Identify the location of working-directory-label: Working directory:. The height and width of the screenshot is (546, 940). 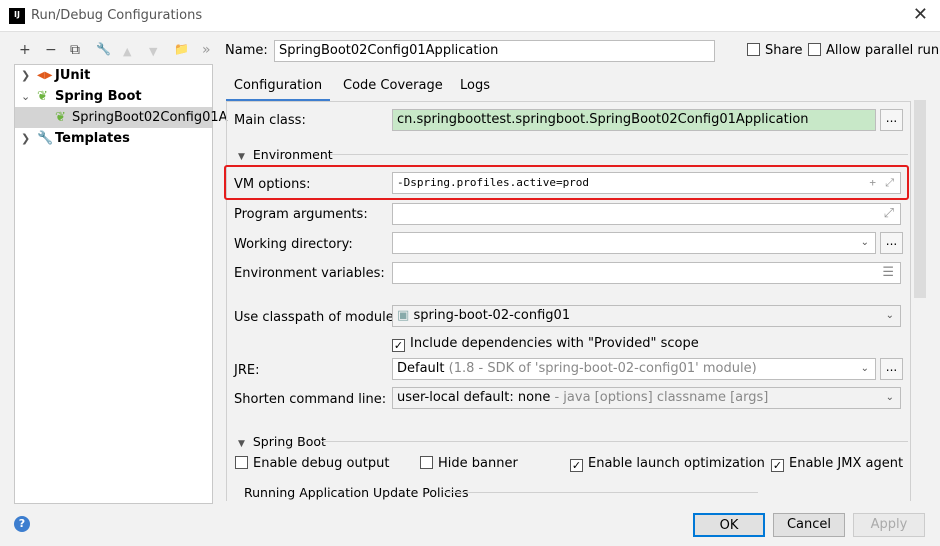
(293, 244).